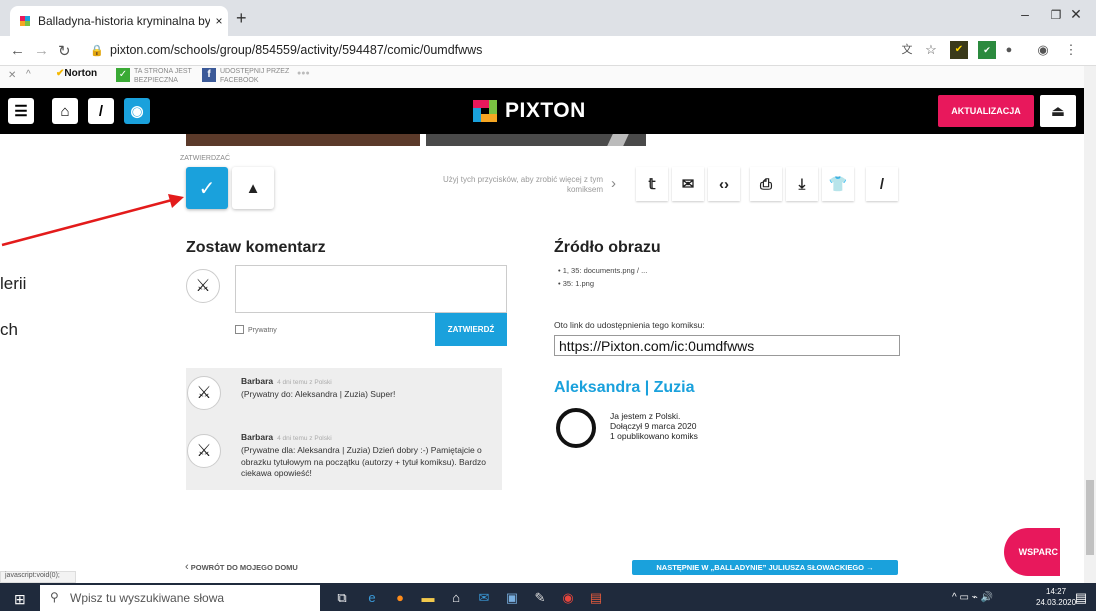  I want to click on close-bar-icon: ✕, so click(12, 75).